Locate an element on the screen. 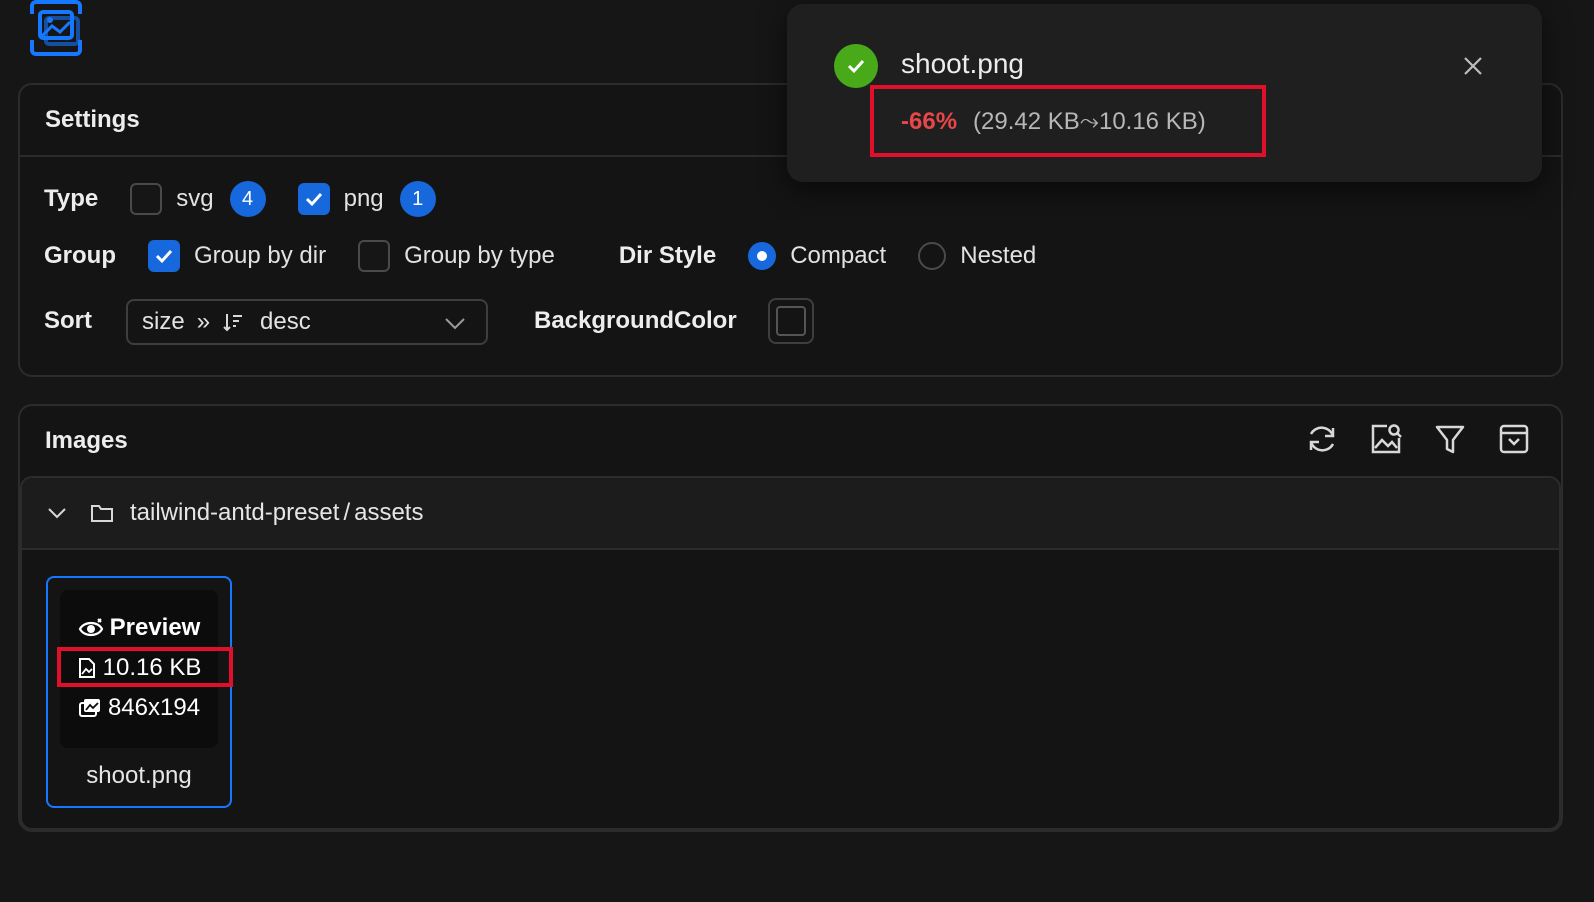 The height and width of the screenshot is (902, 1594). image-name: shoot.png is located at coordinates (139, 775).